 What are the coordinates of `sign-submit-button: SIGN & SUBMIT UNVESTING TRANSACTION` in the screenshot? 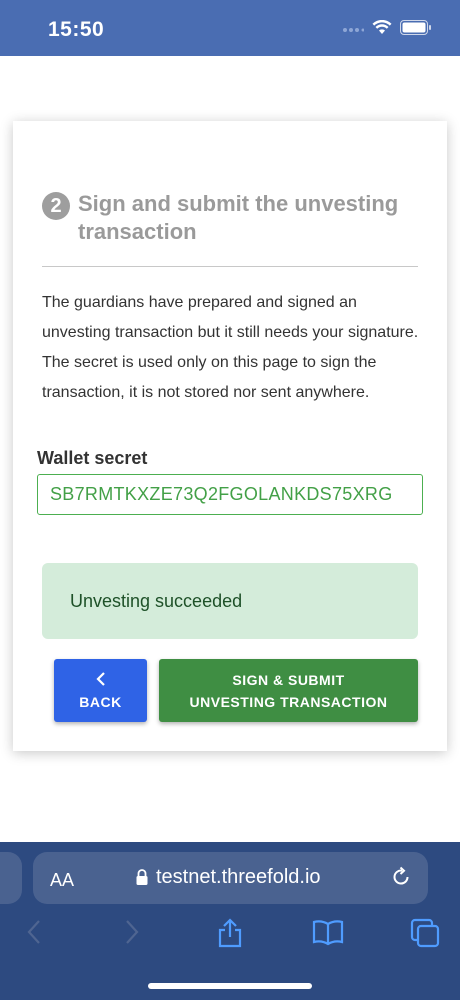 It's located at (288, 690).